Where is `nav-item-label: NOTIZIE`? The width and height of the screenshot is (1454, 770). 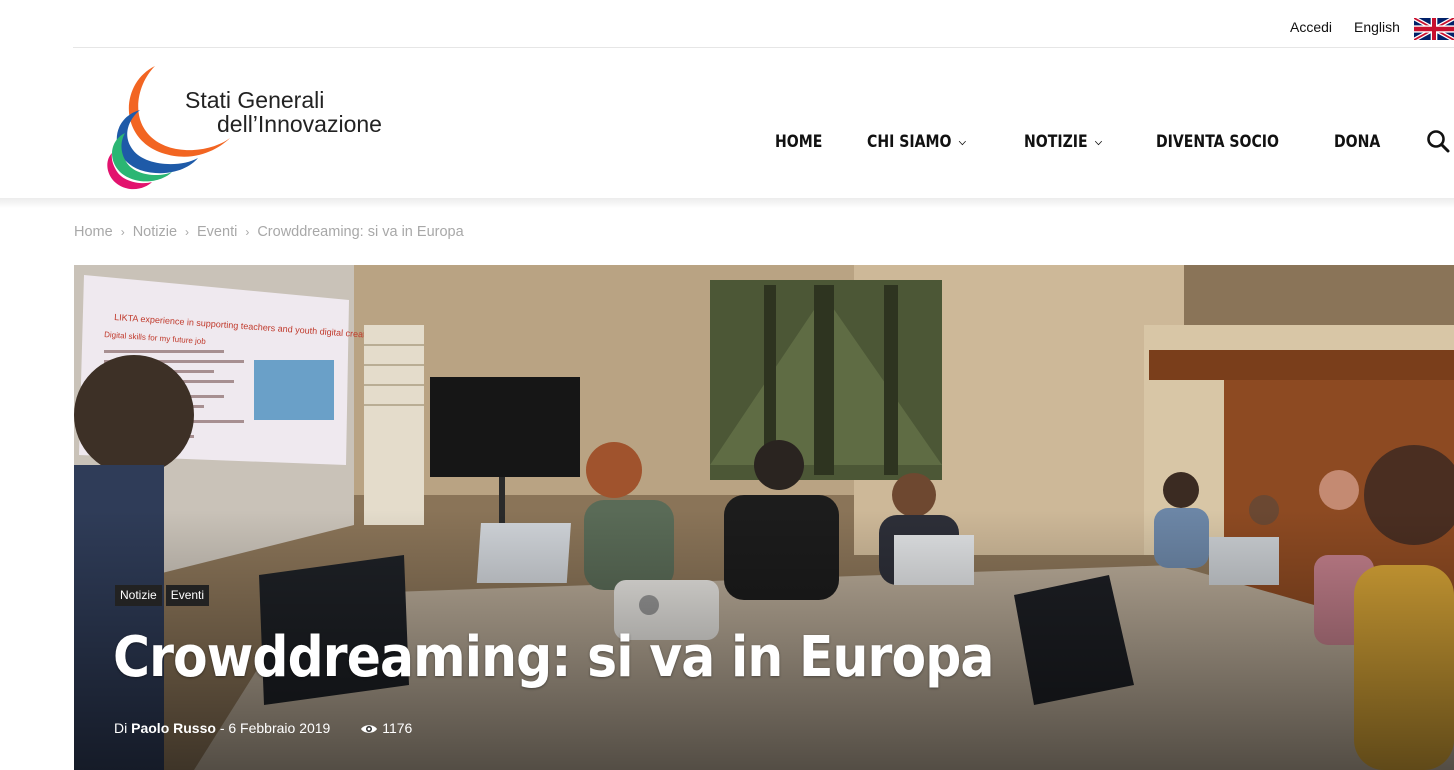
nav-item-label: NOTIZIE is located at coordinates (1056, 142).